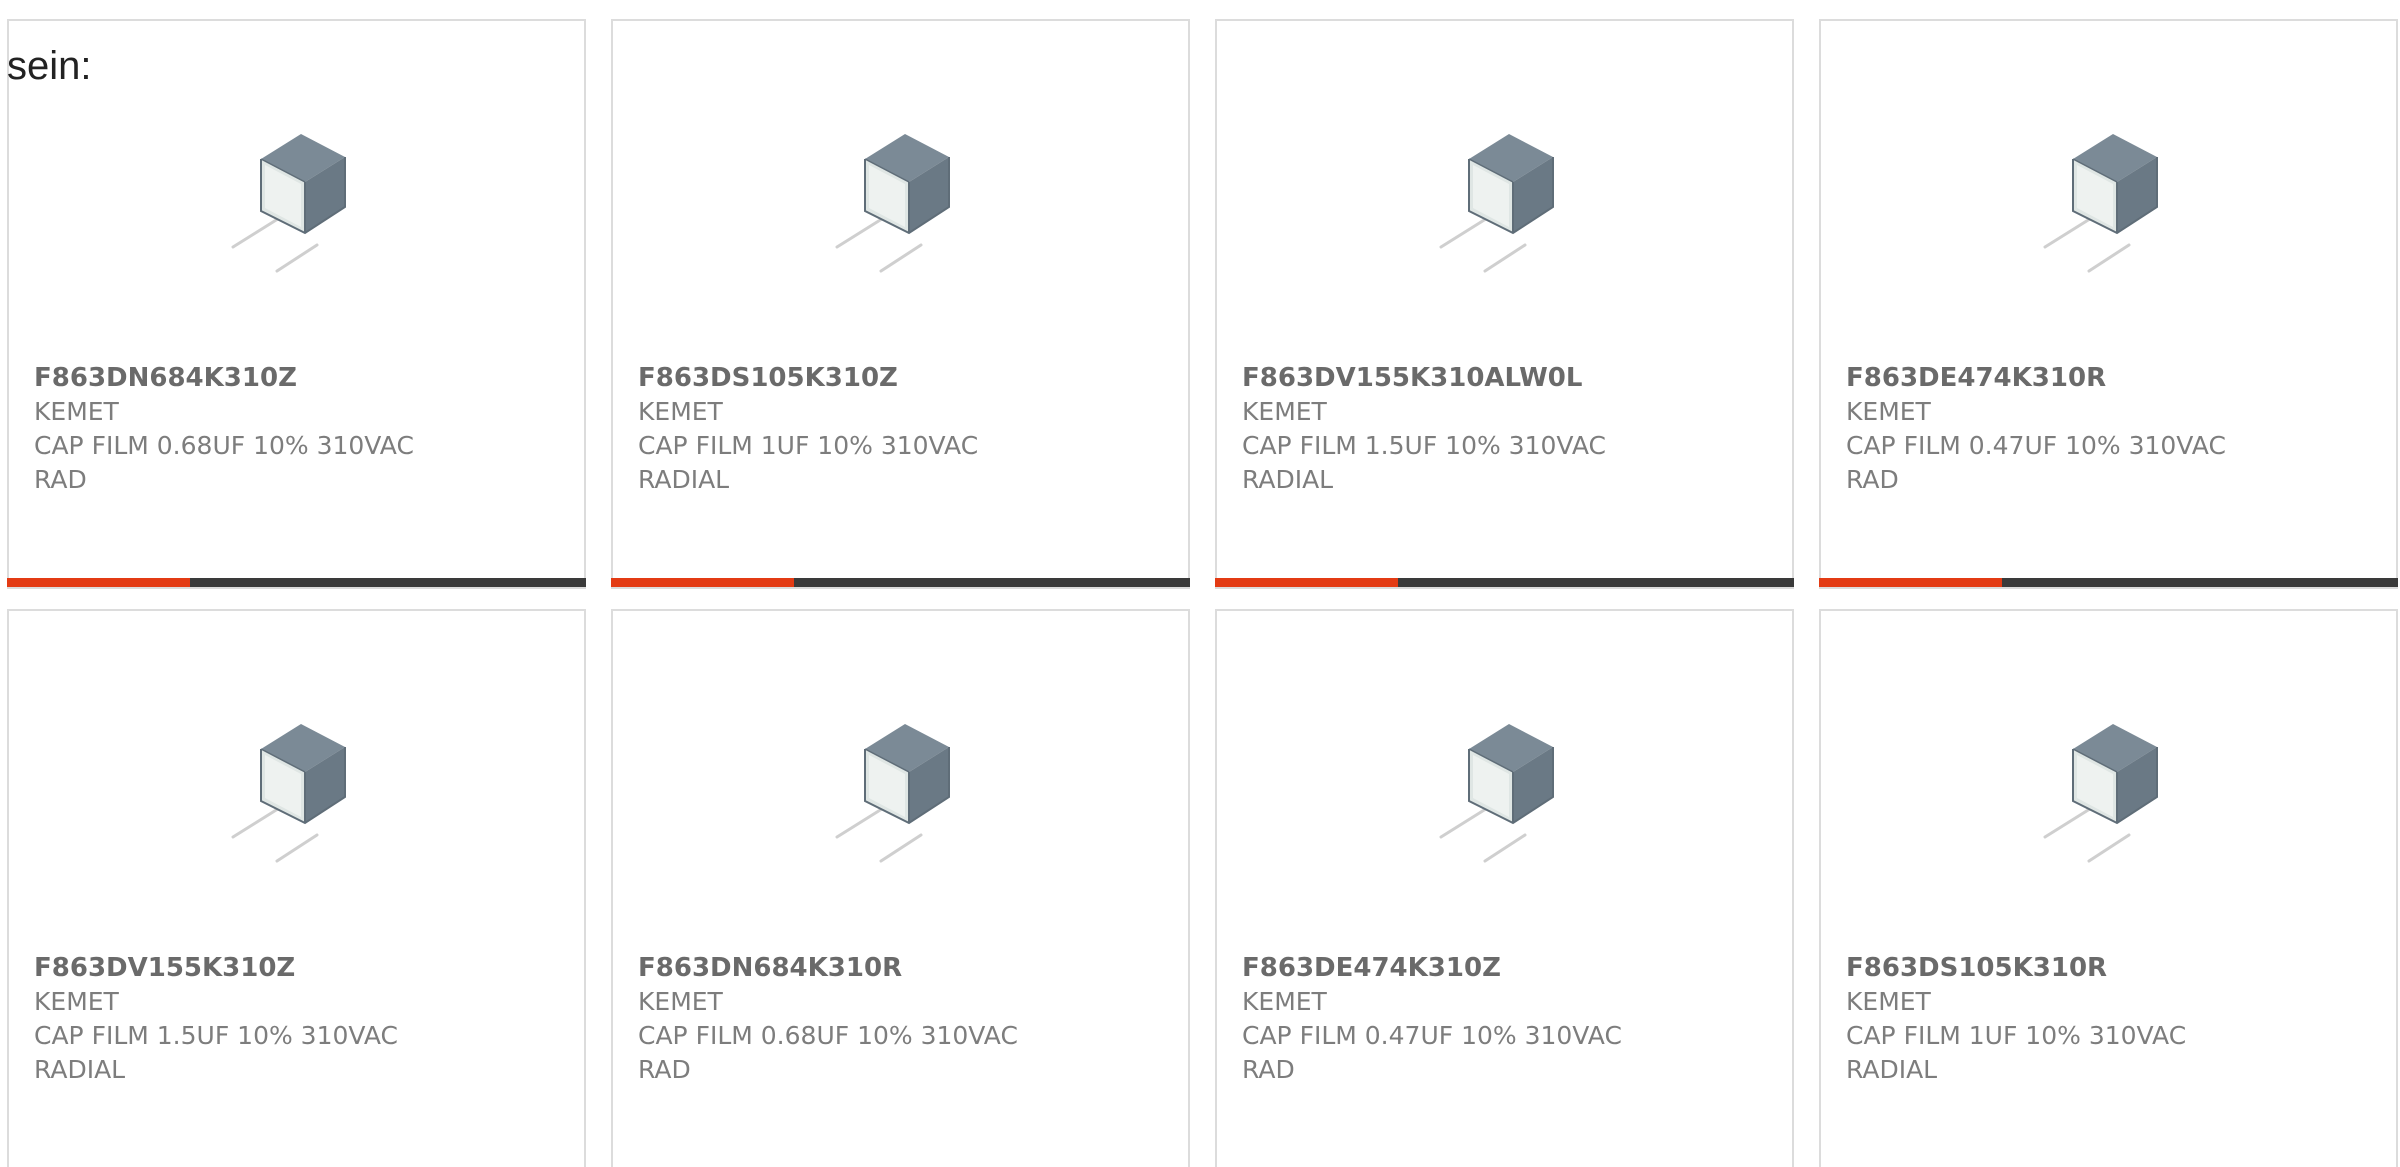 The image size is (2400, 1167). What do you see at coordinates (1502, 378) in the screenshot?
I see `part-number: F863DV155K310ALW0L` at bounding box center [1502, 378].